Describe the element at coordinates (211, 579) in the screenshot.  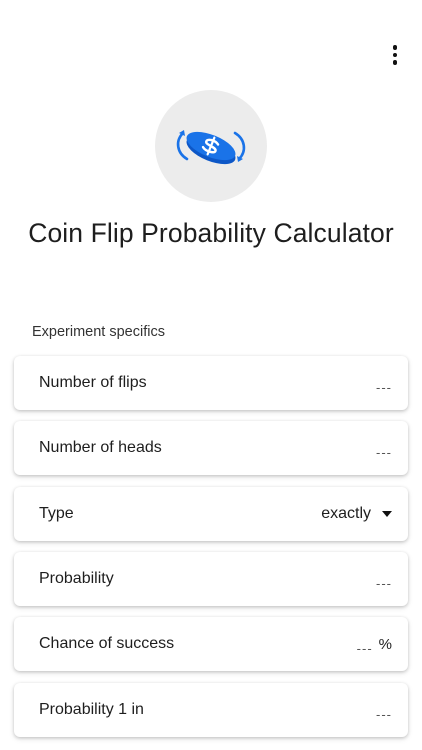
I see `probability-field: Probability ---` at that location.